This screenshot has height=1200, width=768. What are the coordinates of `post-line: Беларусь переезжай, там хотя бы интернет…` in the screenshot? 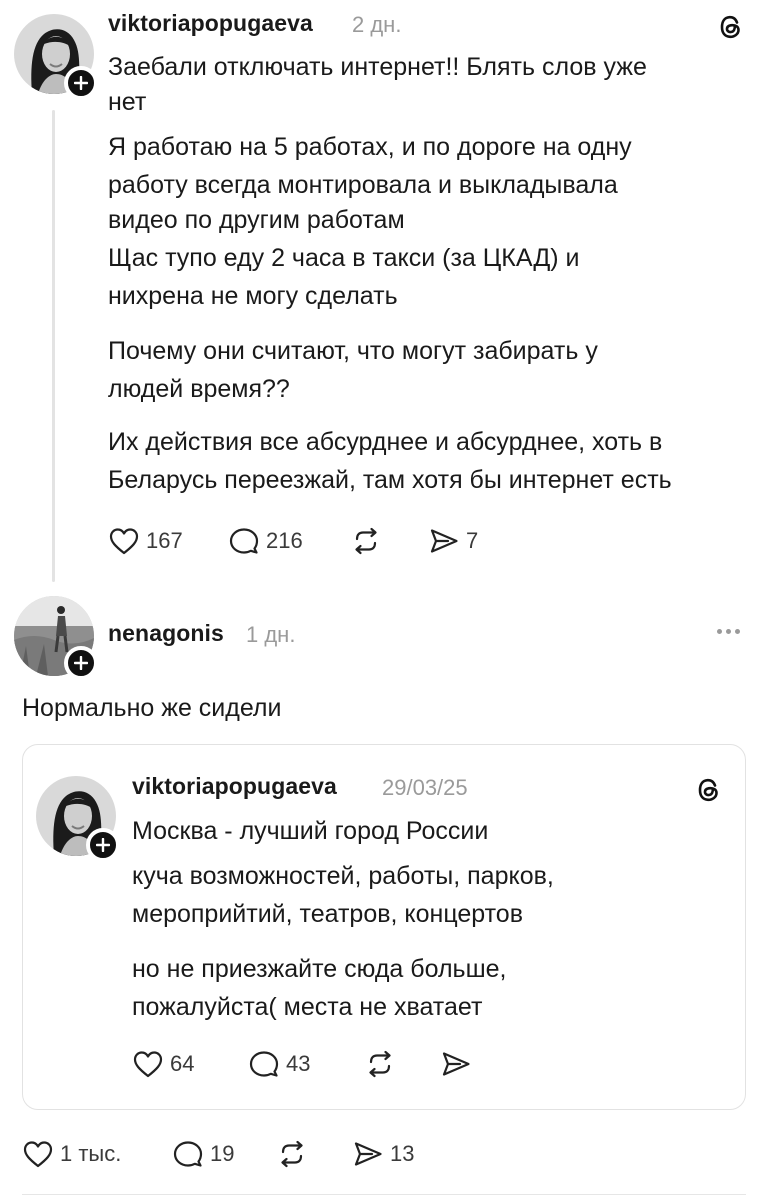 It's located at (390, 480).